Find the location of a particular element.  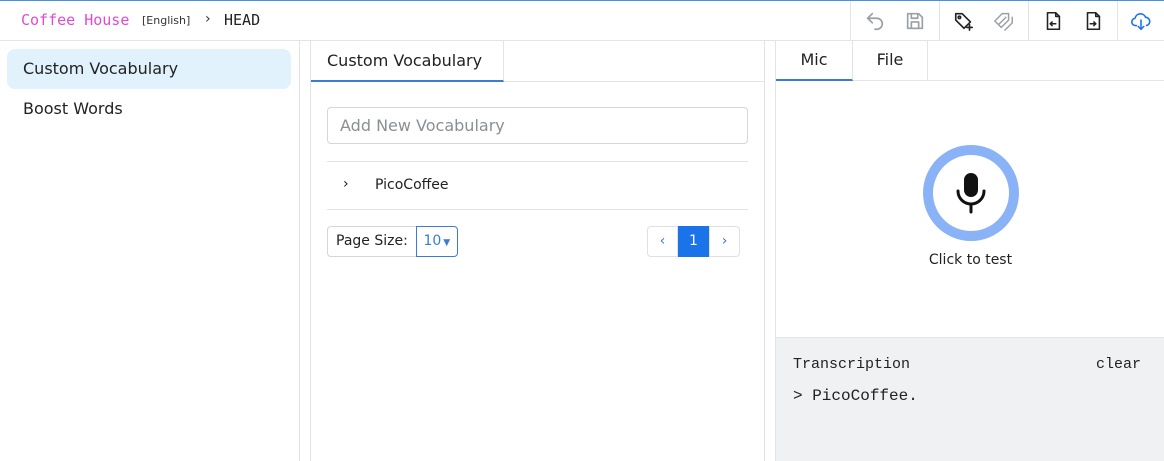

cloud-download-icon is located at coordinates (1141, 22).